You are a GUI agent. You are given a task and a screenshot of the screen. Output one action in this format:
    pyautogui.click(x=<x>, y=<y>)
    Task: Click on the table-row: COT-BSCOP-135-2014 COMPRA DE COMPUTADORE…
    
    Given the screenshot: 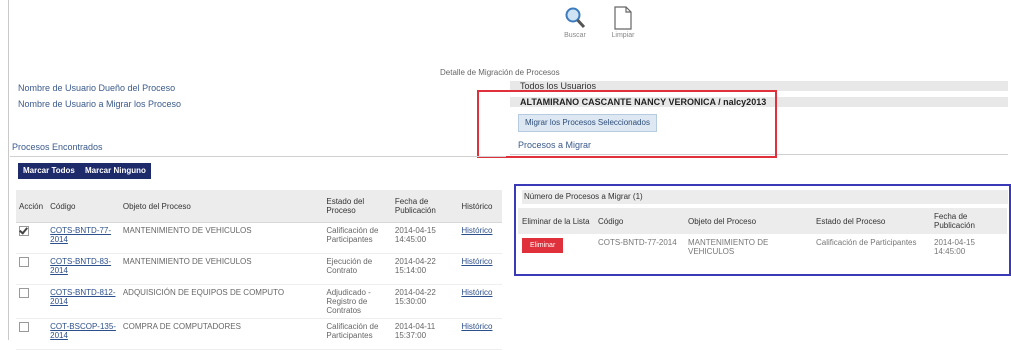 What is the action you would take?
    pyautogui.click(x=259, y=334)
    